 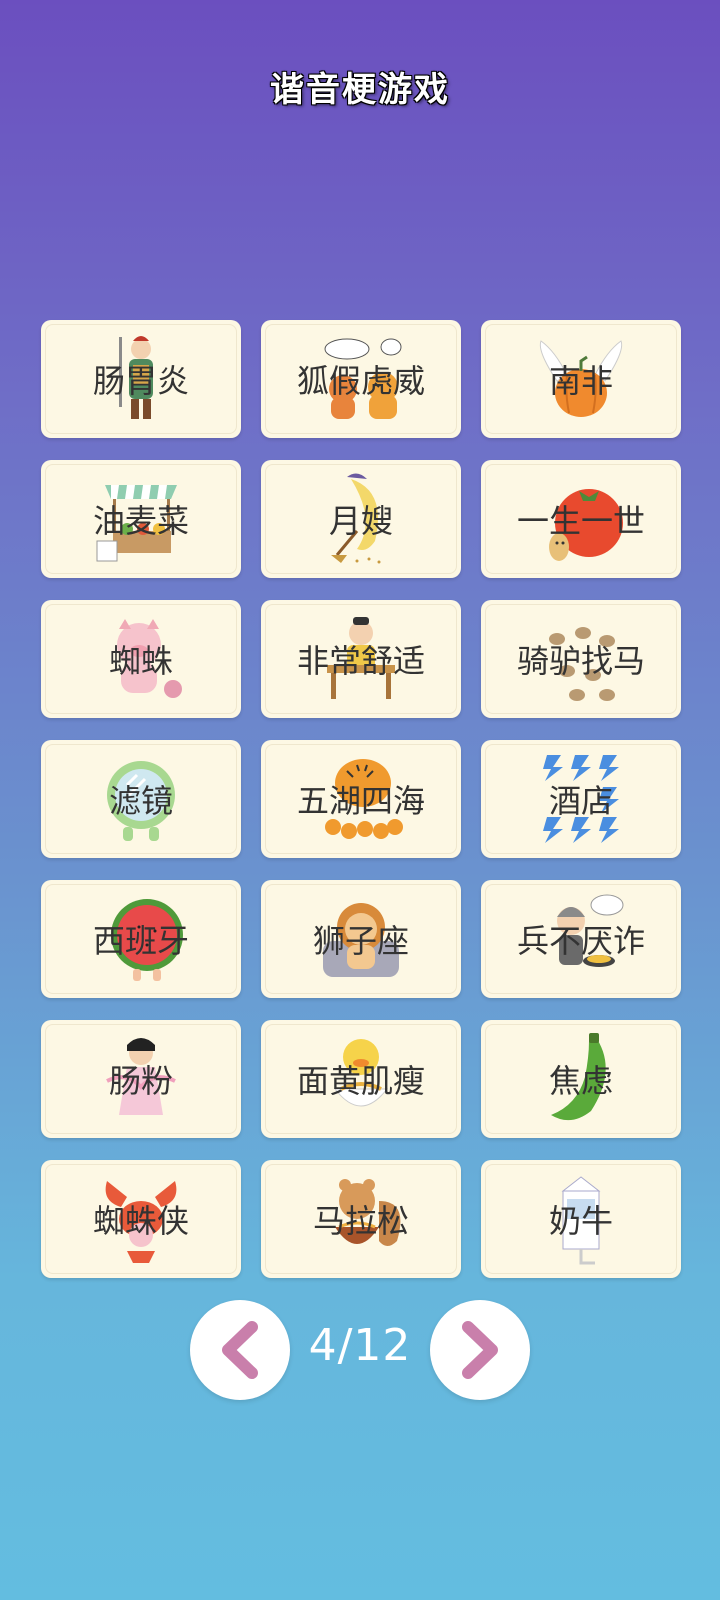 I want to click on next-page-button, so click(x=480, y=1350).